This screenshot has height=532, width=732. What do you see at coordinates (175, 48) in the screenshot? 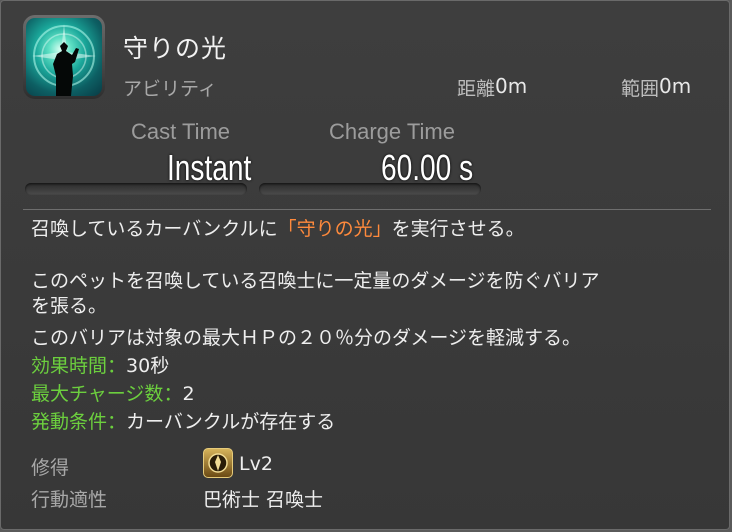
I see `action-name: 守りの光` at bounding box center [175, 48].